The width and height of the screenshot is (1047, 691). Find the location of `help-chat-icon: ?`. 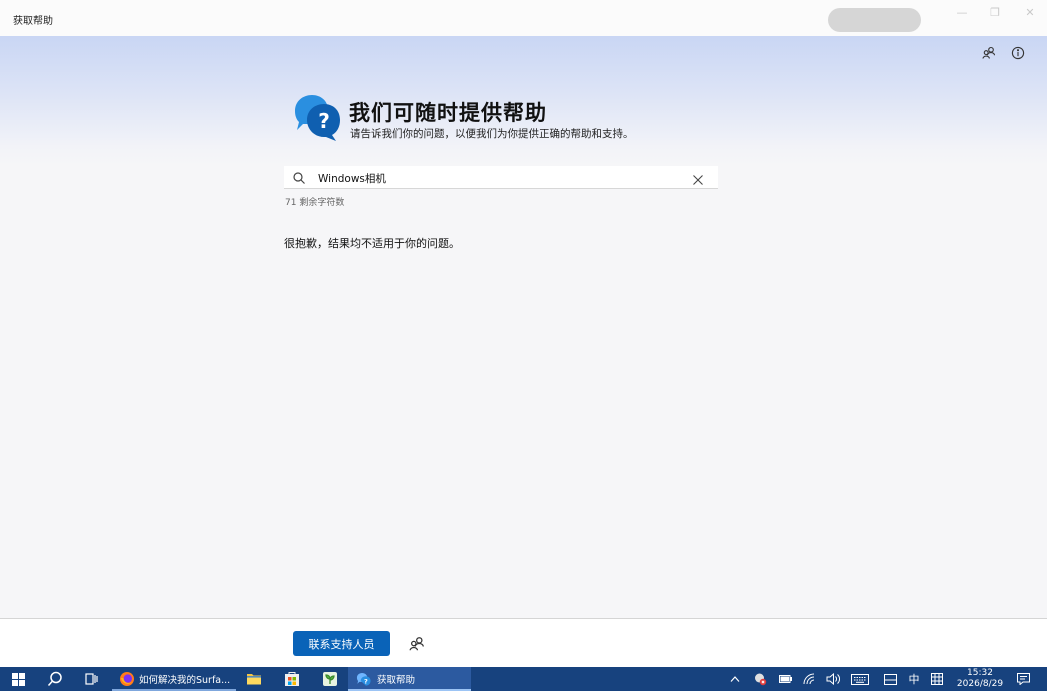

help-chat-icon: ? is located at coordinates (317, 118).